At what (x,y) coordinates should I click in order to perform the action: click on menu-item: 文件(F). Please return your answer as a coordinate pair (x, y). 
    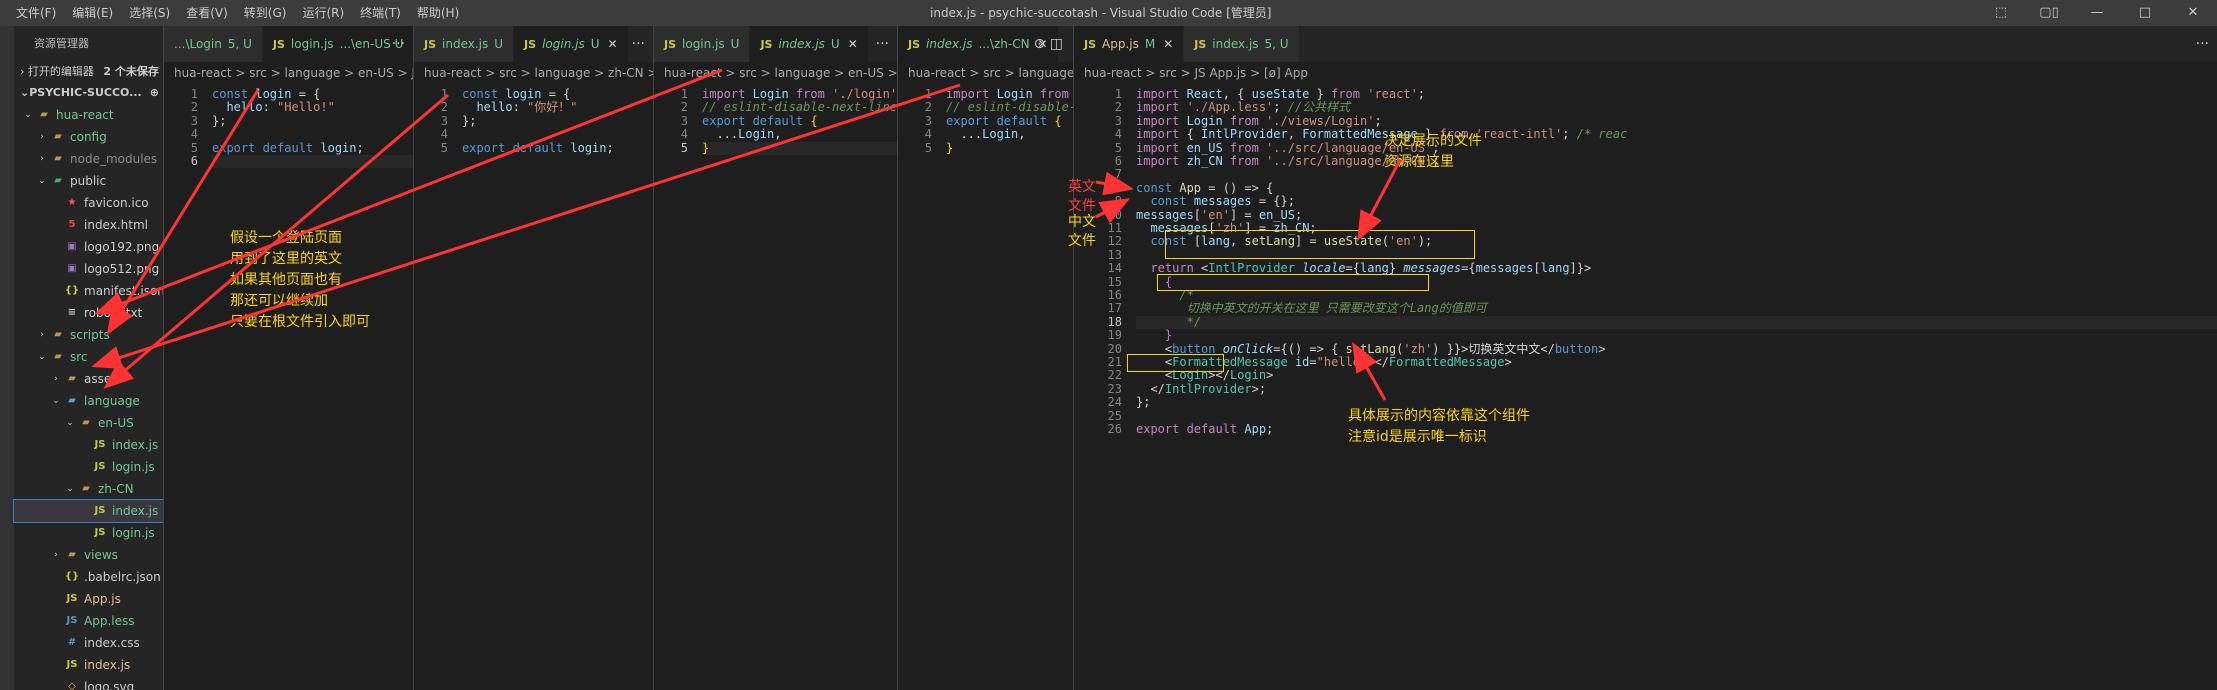
    Looking at the image, I should click on (36, 13).